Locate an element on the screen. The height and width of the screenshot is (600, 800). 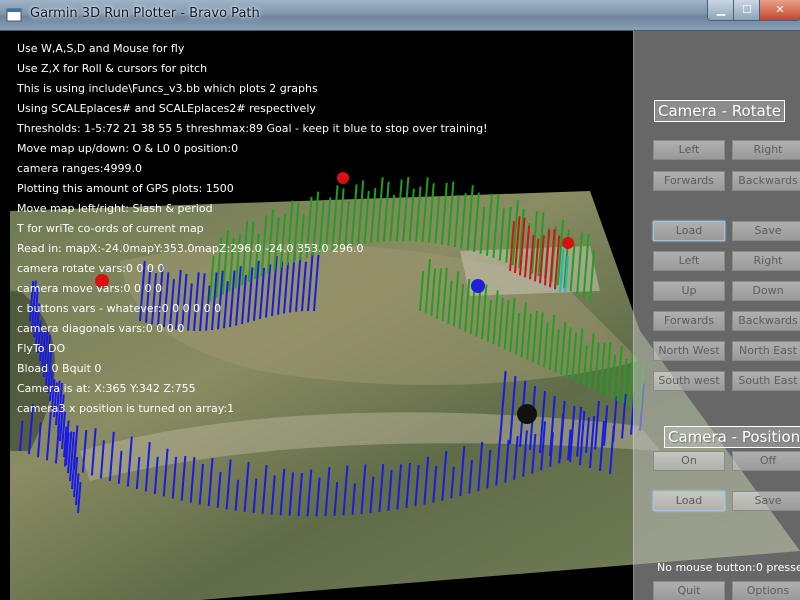
move-up-button: Up is located at coordinates (689, 291).